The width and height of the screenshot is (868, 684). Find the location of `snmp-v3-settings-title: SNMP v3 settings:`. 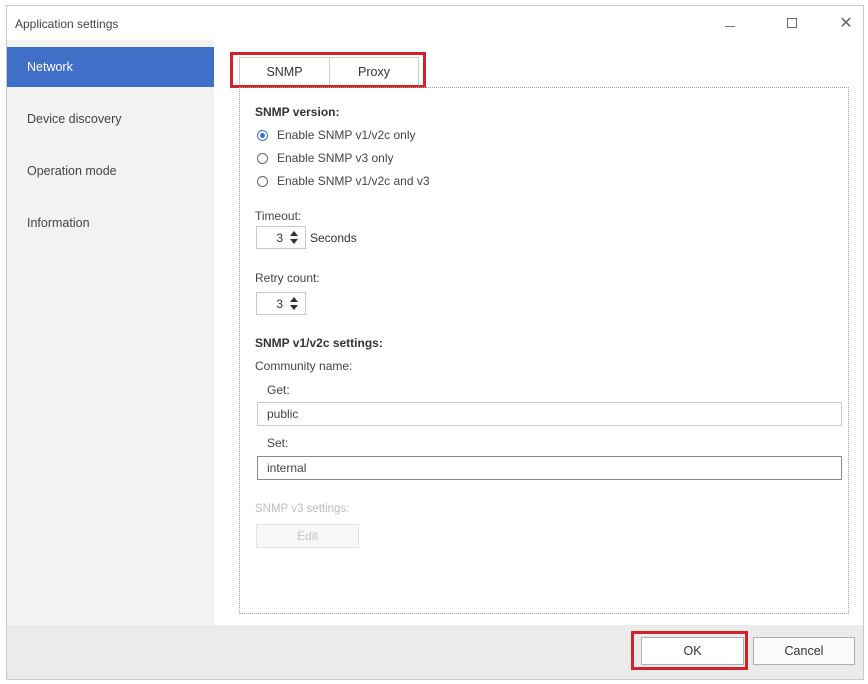

snmp-v3-settings-title: SNMP v3 settings: is located at coordinates (302, 509).